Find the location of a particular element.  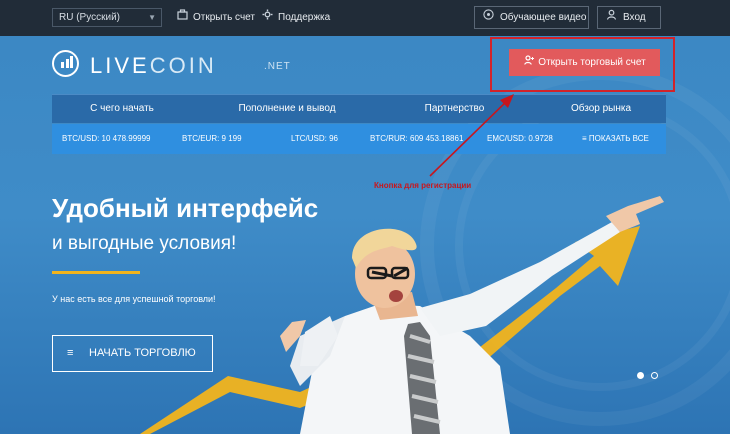

chevron-down-icon: ▼ is located at coordinates (152, 17).